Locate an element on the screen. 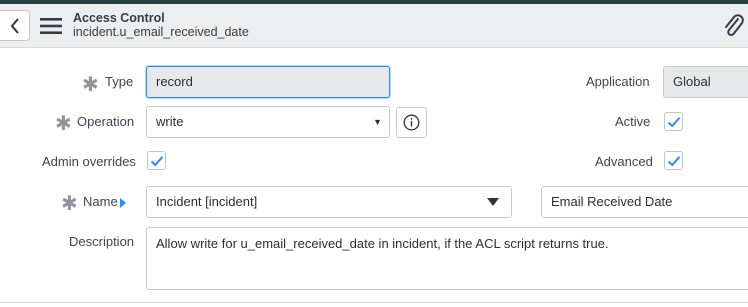 The height and width of the screenshot is (307, 748). description-label: Description is located at coordinates (102, 241).